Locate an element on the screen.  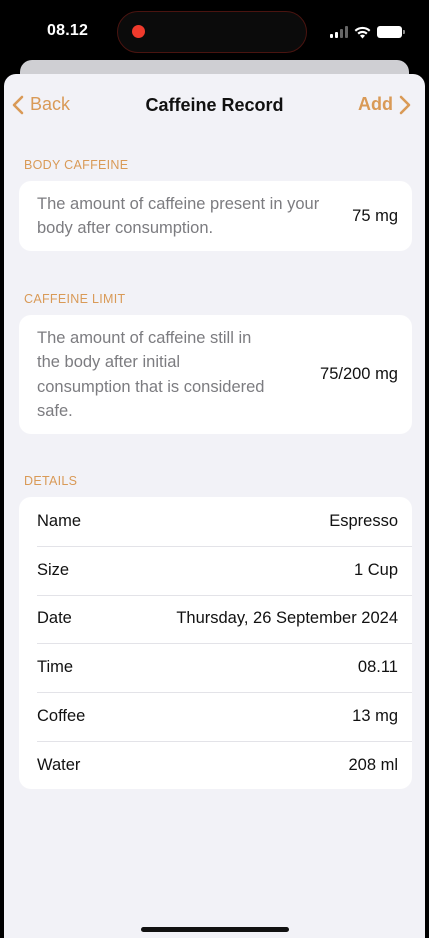
dynamic-island is located at coordinates (212, 32).